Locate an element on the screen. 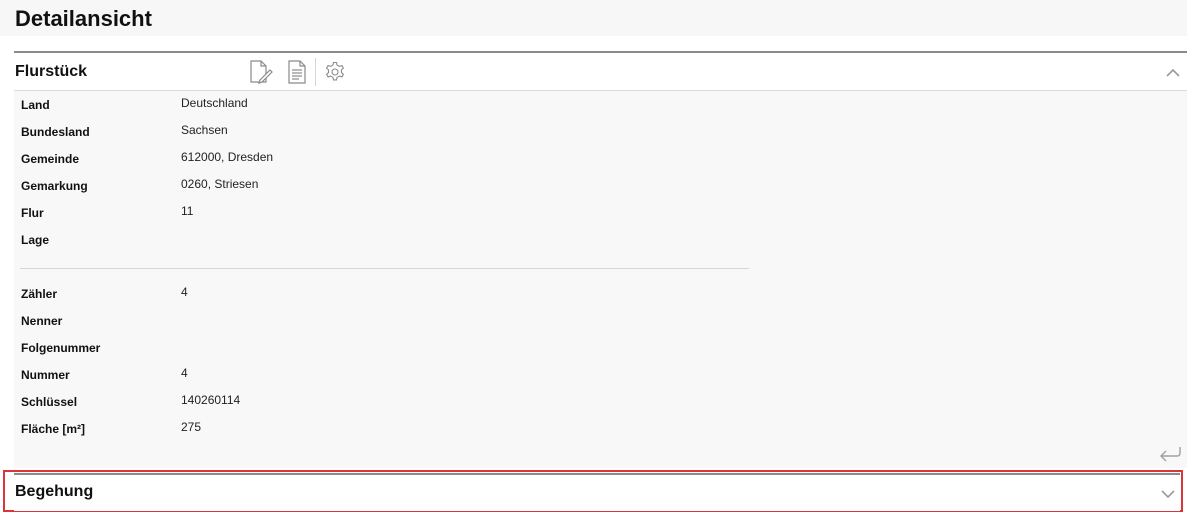 This screenshot has height=517, width=1187. field-value: 0260, Striesen is located at coordinates (220, 184).